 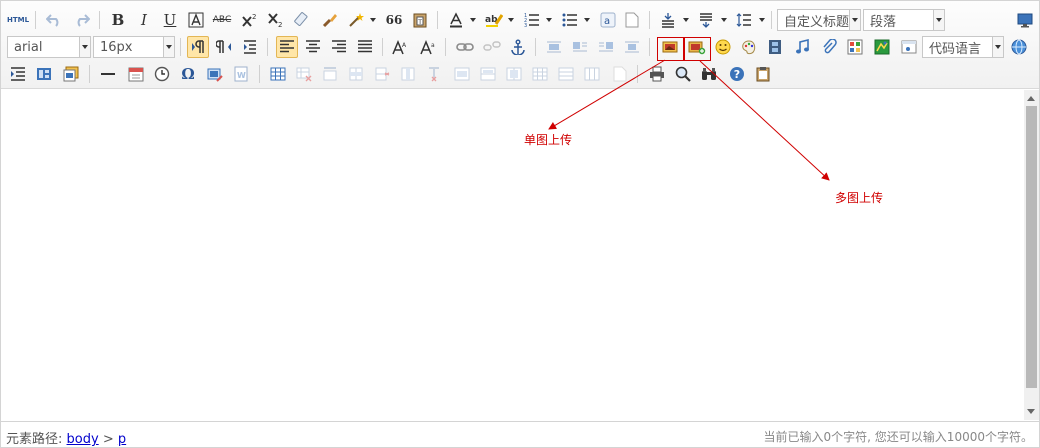 I want to click on insert-video-button, so click(x=775, y=47).